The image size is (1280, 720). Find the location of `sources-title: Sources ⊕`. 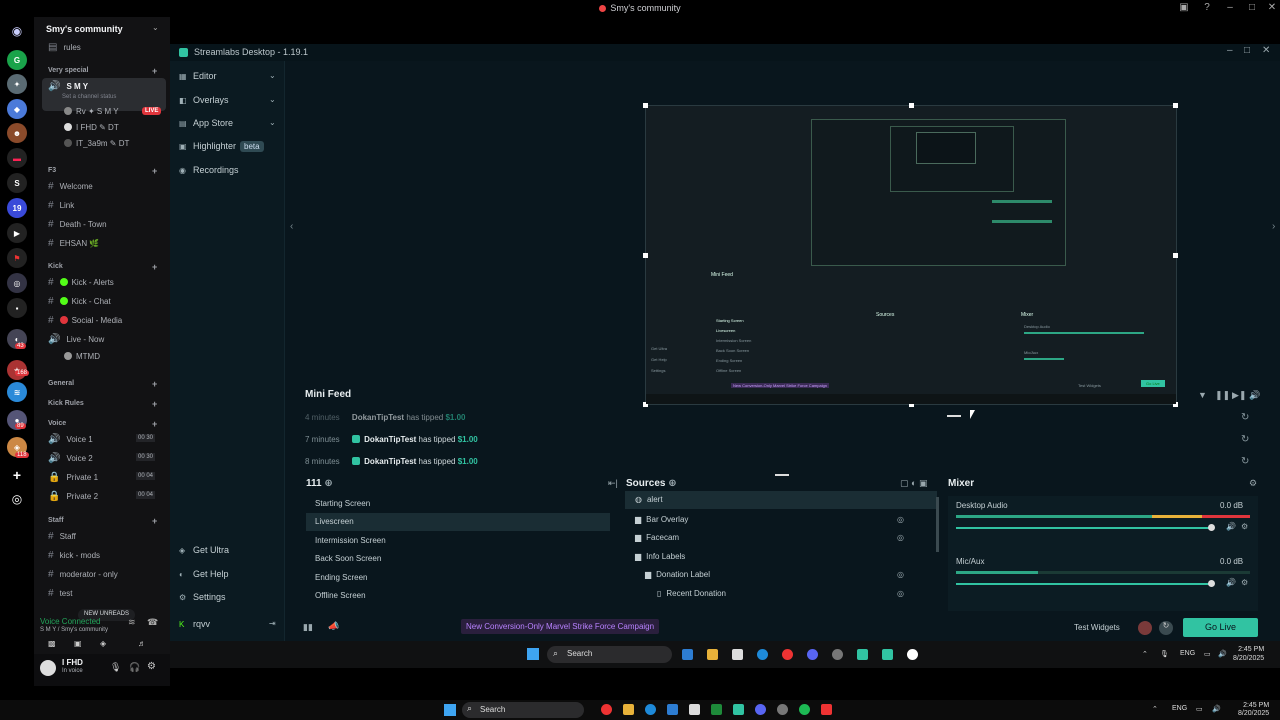

sources-title: Sources ⊕ is located at coordinates (651, 483).